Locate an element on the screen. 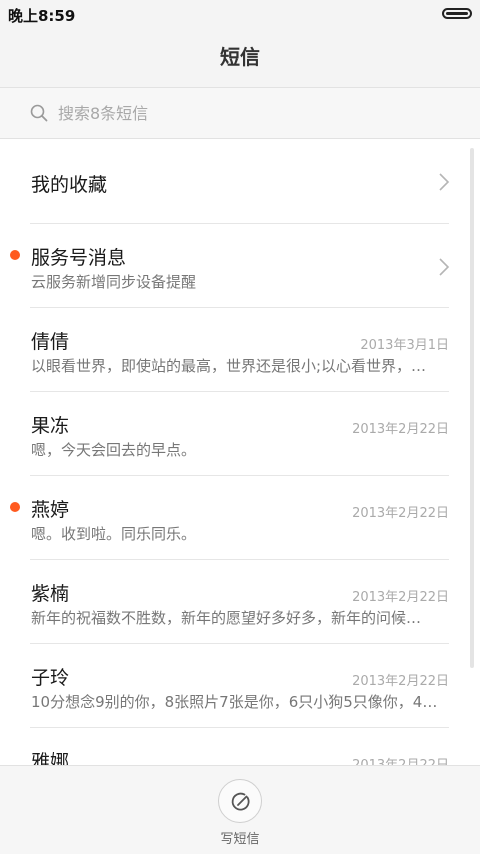  conversation-preview: 嗯。收到啦。同乐同乐。 is located at coordinates (114, 534).